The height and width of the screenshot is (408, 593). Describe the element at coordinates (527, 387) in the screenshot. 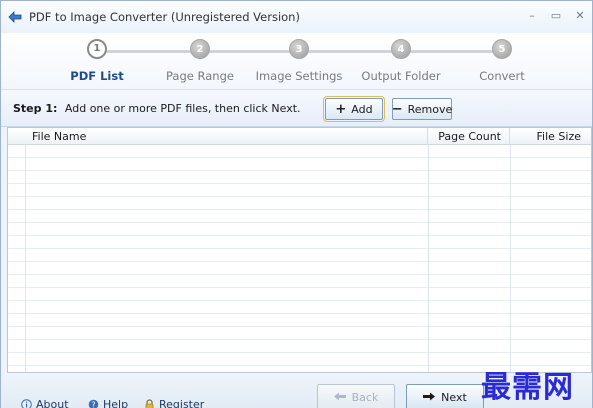

I see `watermark-text: 最需网` at that location.